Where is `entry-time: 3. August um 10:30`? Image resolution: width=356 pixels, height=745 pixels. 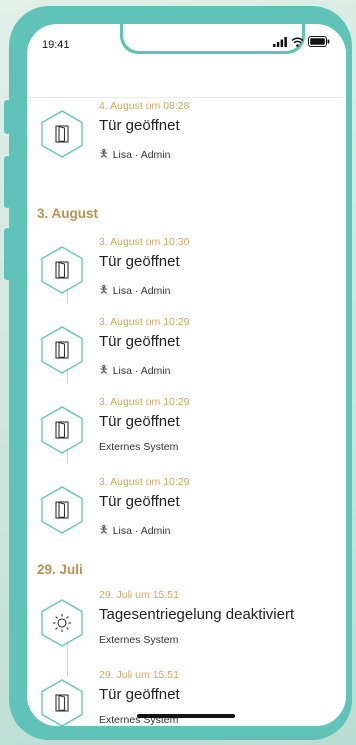 entry-time: 3. August um 10:30 is located at coordinates (144, 242).